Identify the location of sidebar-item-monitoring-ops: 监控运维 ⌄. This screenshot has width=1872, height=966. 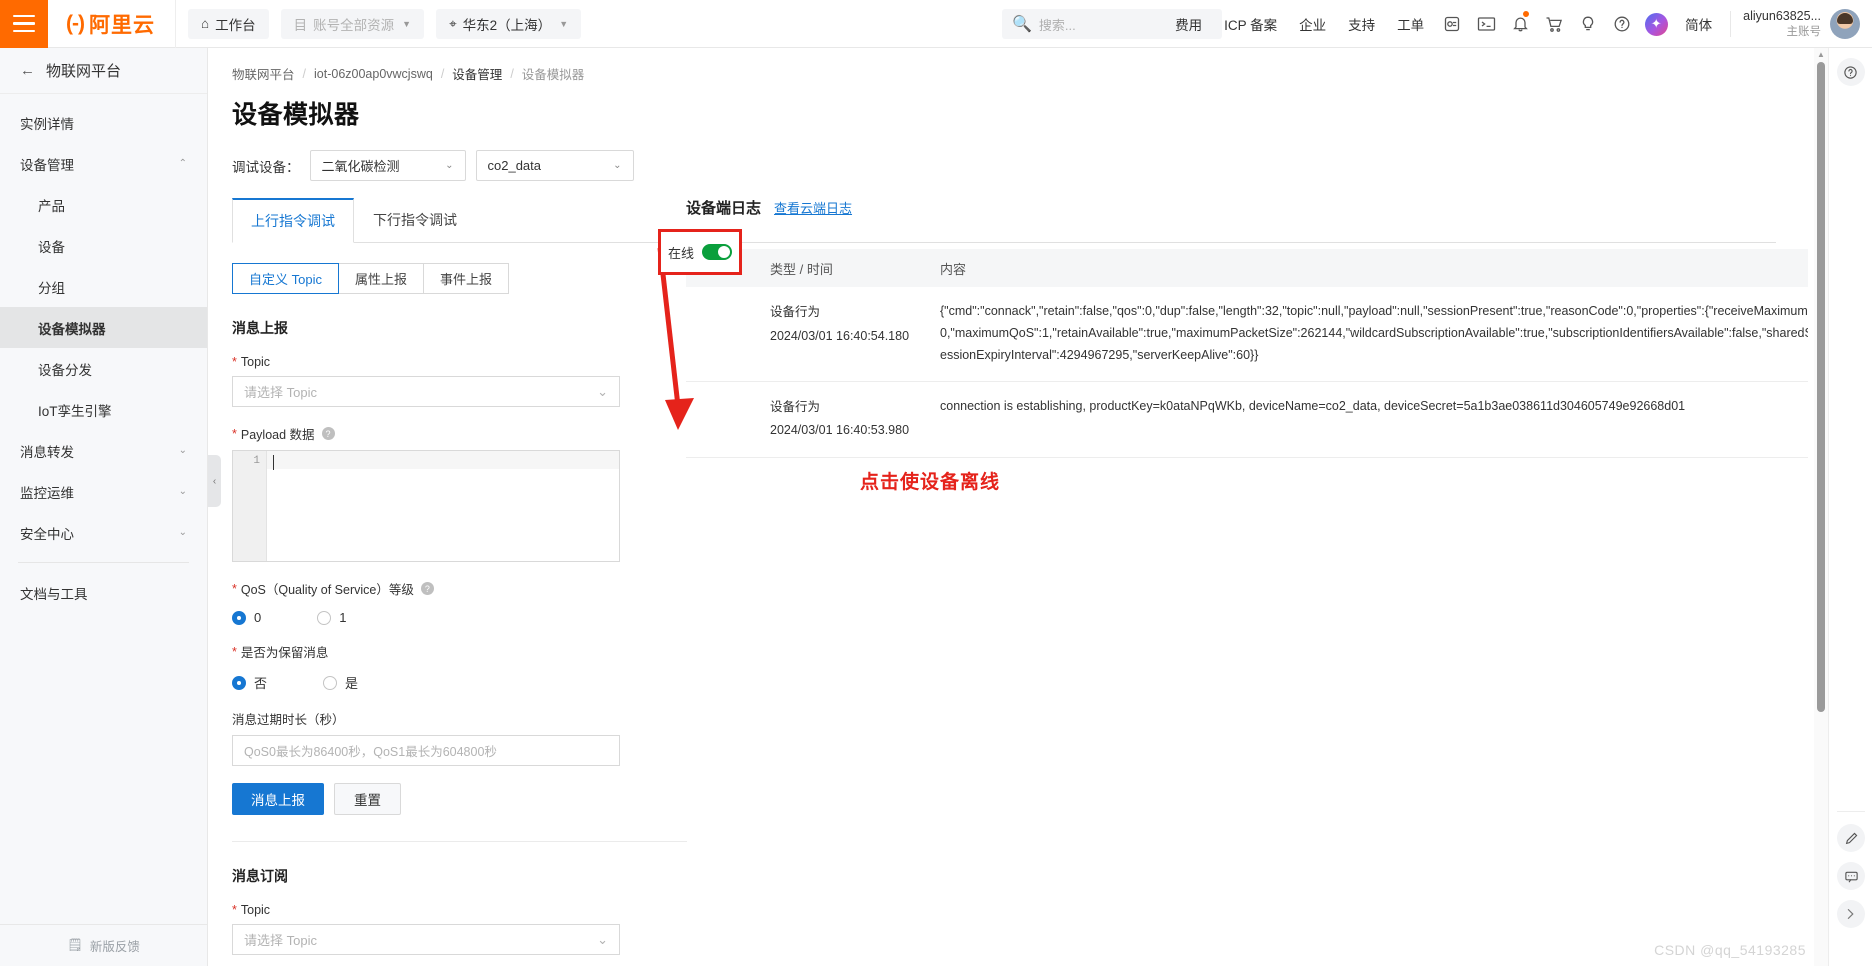
(103, 491).